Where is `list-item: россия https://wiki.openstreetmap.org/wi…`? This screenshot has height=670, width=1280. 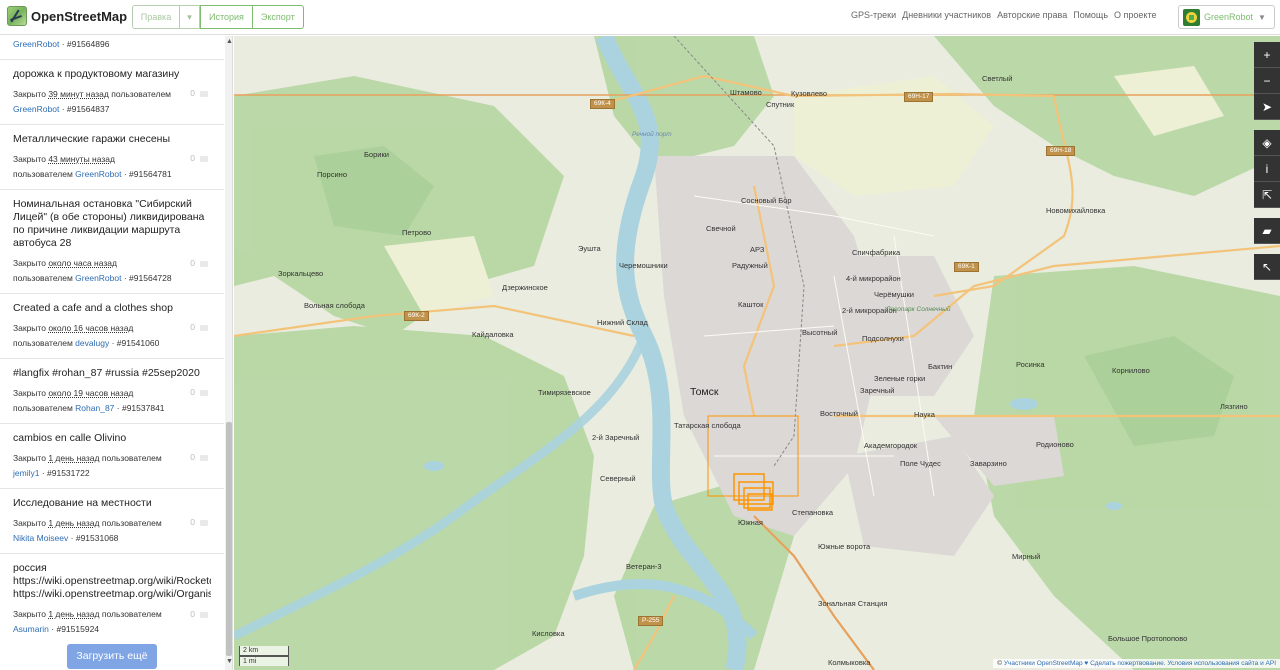
list-item: россия https://wiki.openstreetmap.org/wi… is located at coordinates (112, 599).